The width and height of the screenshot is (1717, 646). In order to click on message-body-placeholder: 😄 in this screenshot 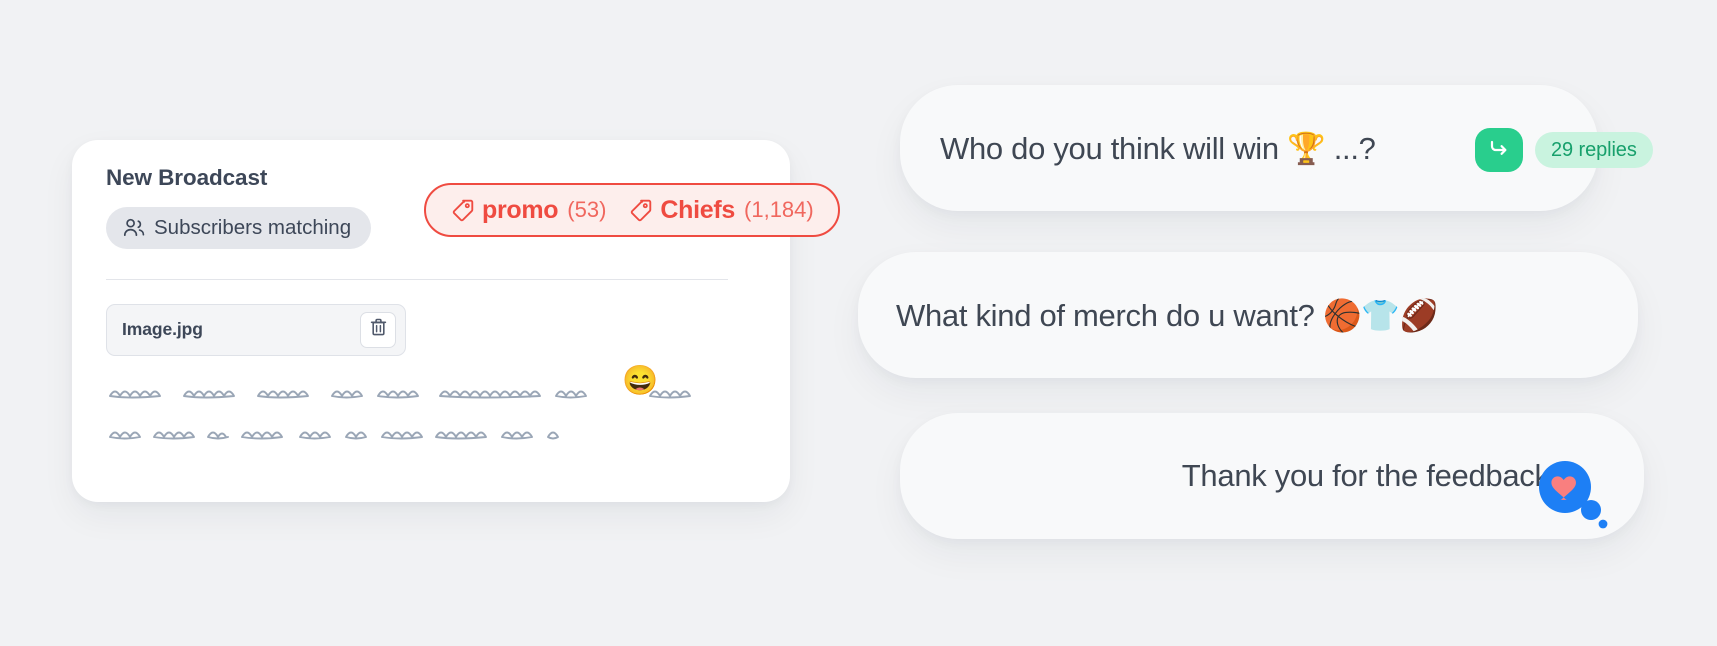, I will do `click(433, 408)`.